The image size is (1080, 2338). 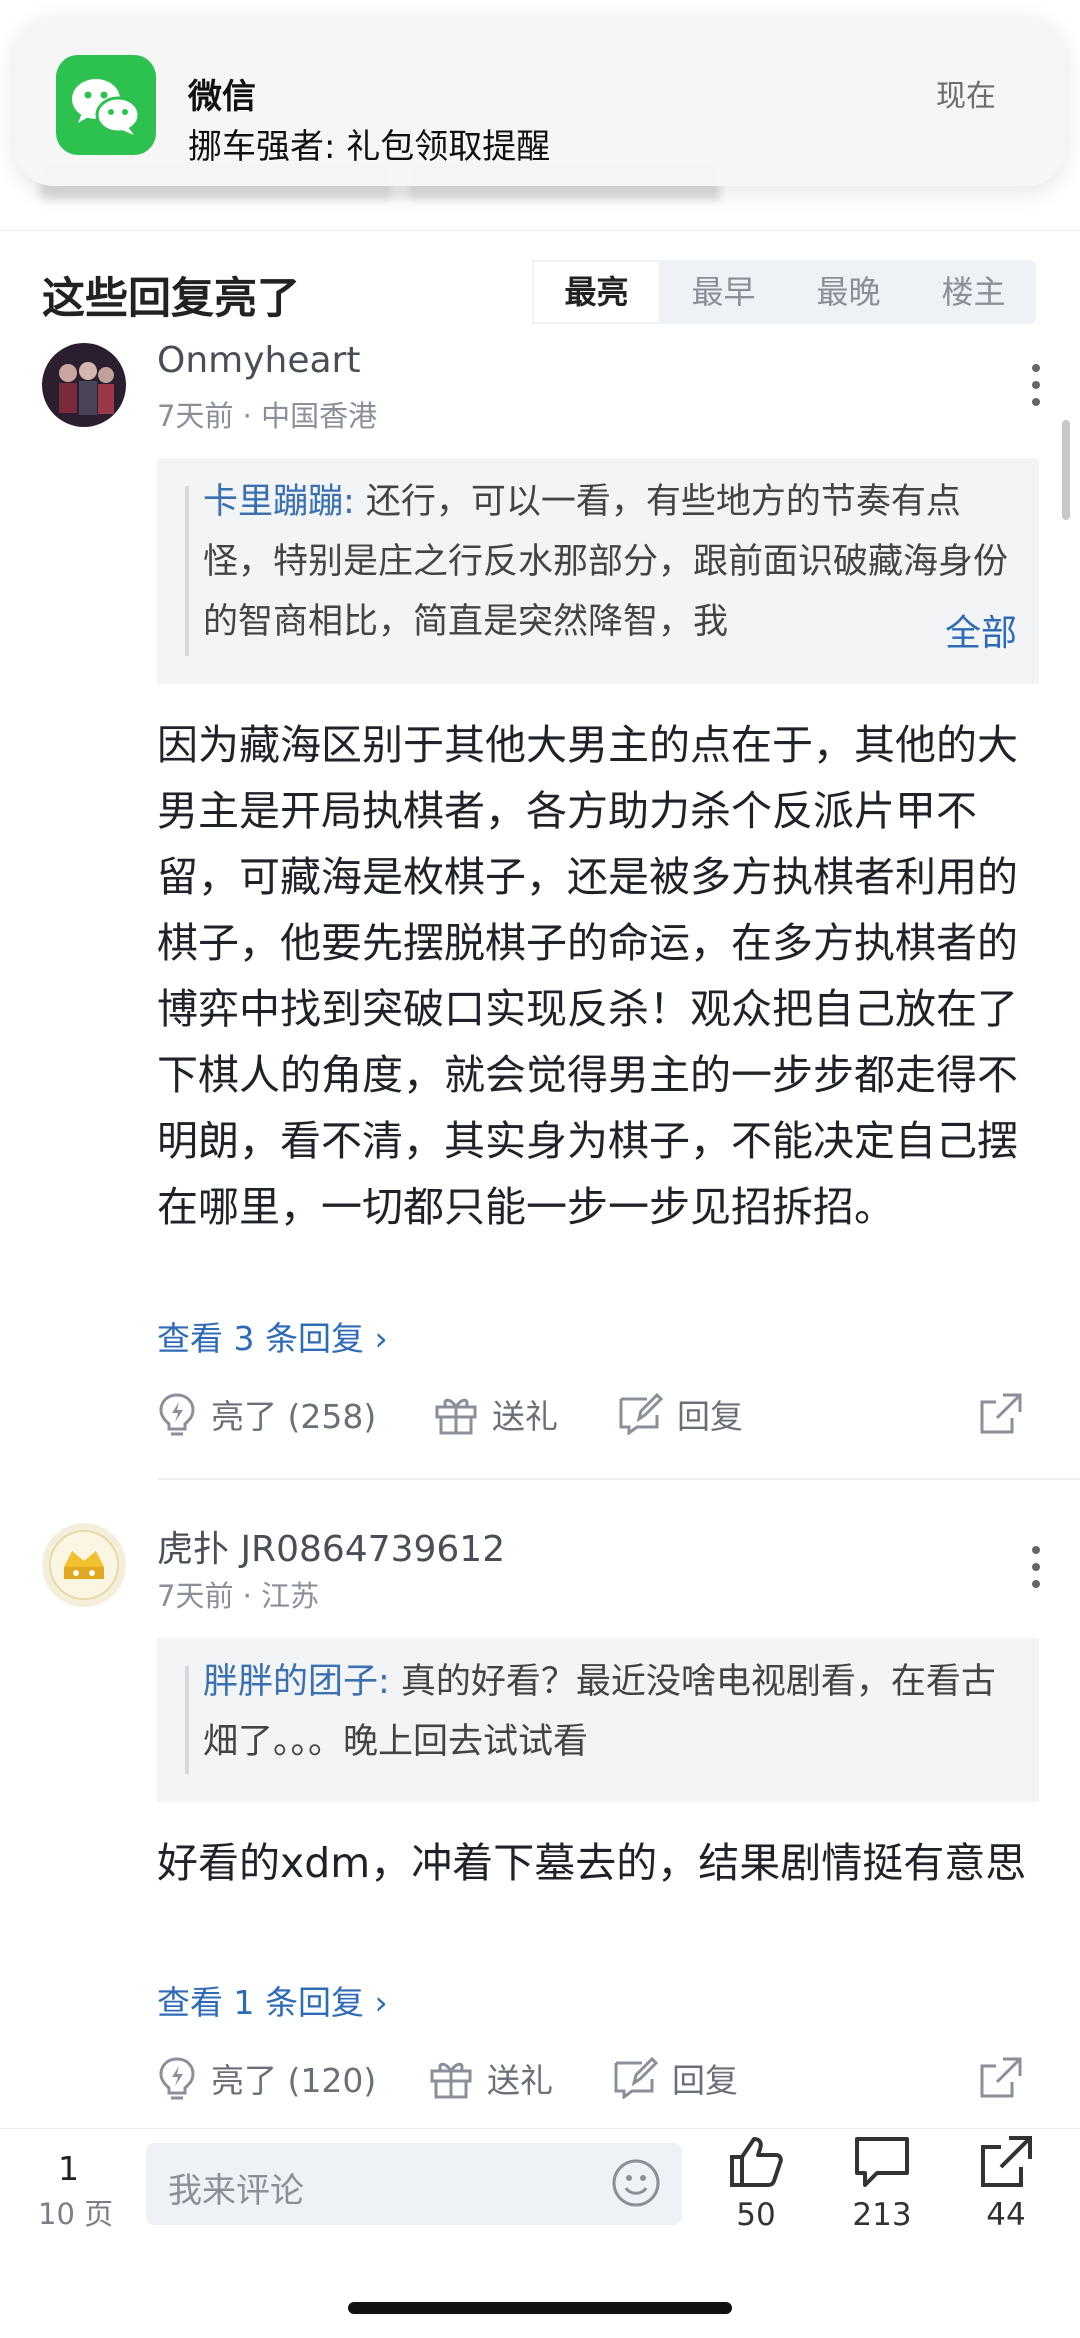 I want to click on thumbs-up-icon, so click(x=756, y=2162).